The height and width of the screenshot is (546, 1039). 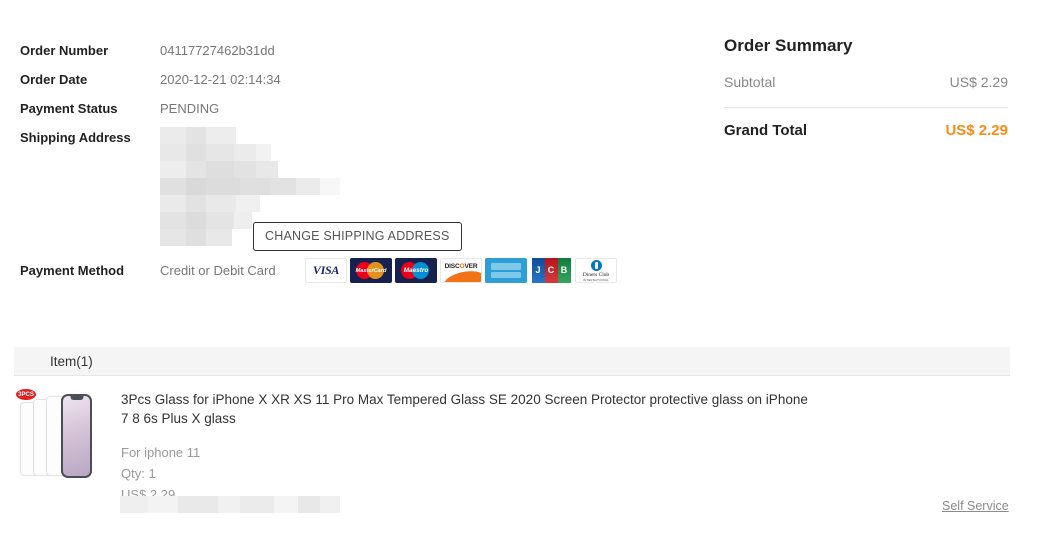 What do you see at coordinates (551, 270) in the screenshot?
I see `jcb-icon: J C B` at bounding box center [551, 270].